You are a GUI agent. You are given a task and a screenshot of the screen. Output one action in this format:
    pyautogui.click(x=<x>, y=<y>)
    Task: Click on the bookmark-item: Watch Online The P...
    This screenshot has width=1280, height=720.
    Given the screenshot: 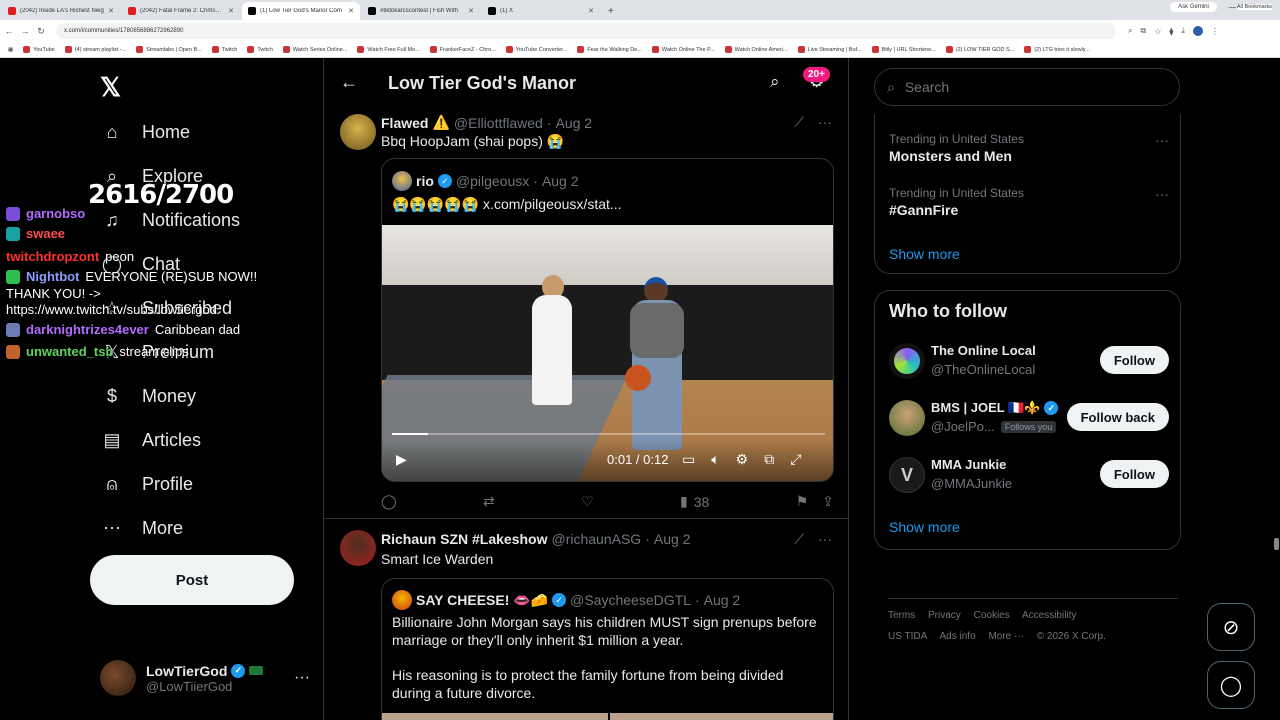 What is the action you would take?
    pyautogui.click(x=683, y=49)
    